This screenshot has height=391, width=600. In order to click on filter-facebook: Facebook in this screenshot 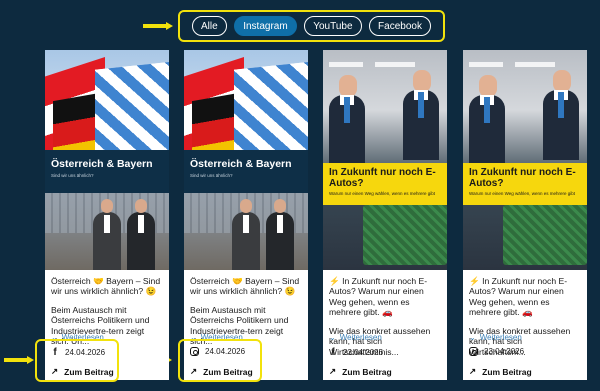, I will do `click(400, 26)`.